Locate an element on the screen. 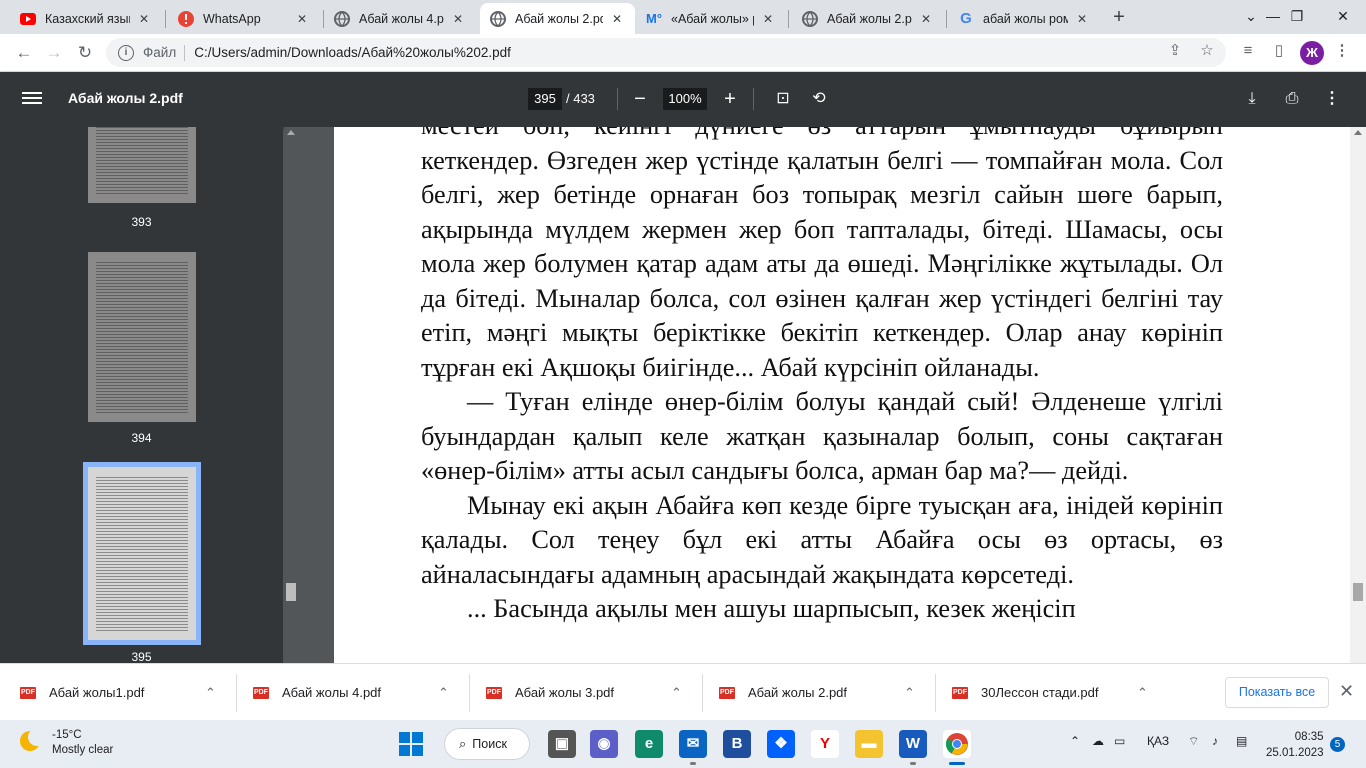  more-options-icon: ⋮ is located at coordinates (1332, 99).